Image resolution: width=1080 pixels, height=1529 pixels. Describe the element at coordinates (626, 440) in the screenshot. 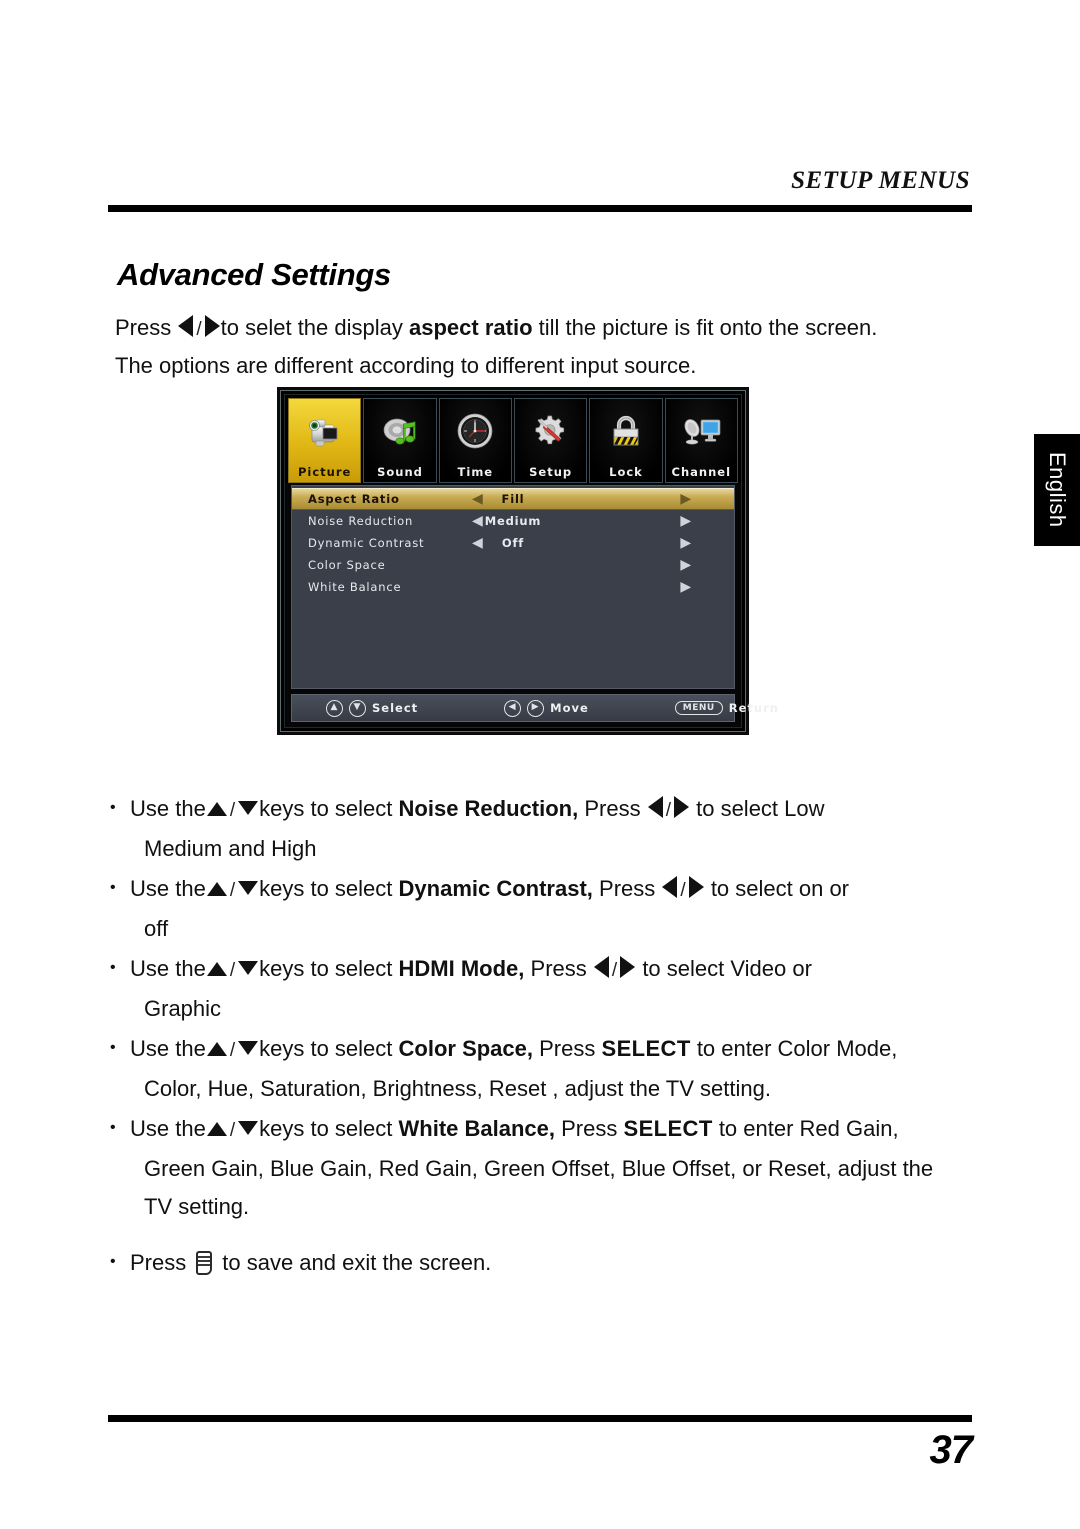

I see `osd-tab-lock: Lock` at that location.